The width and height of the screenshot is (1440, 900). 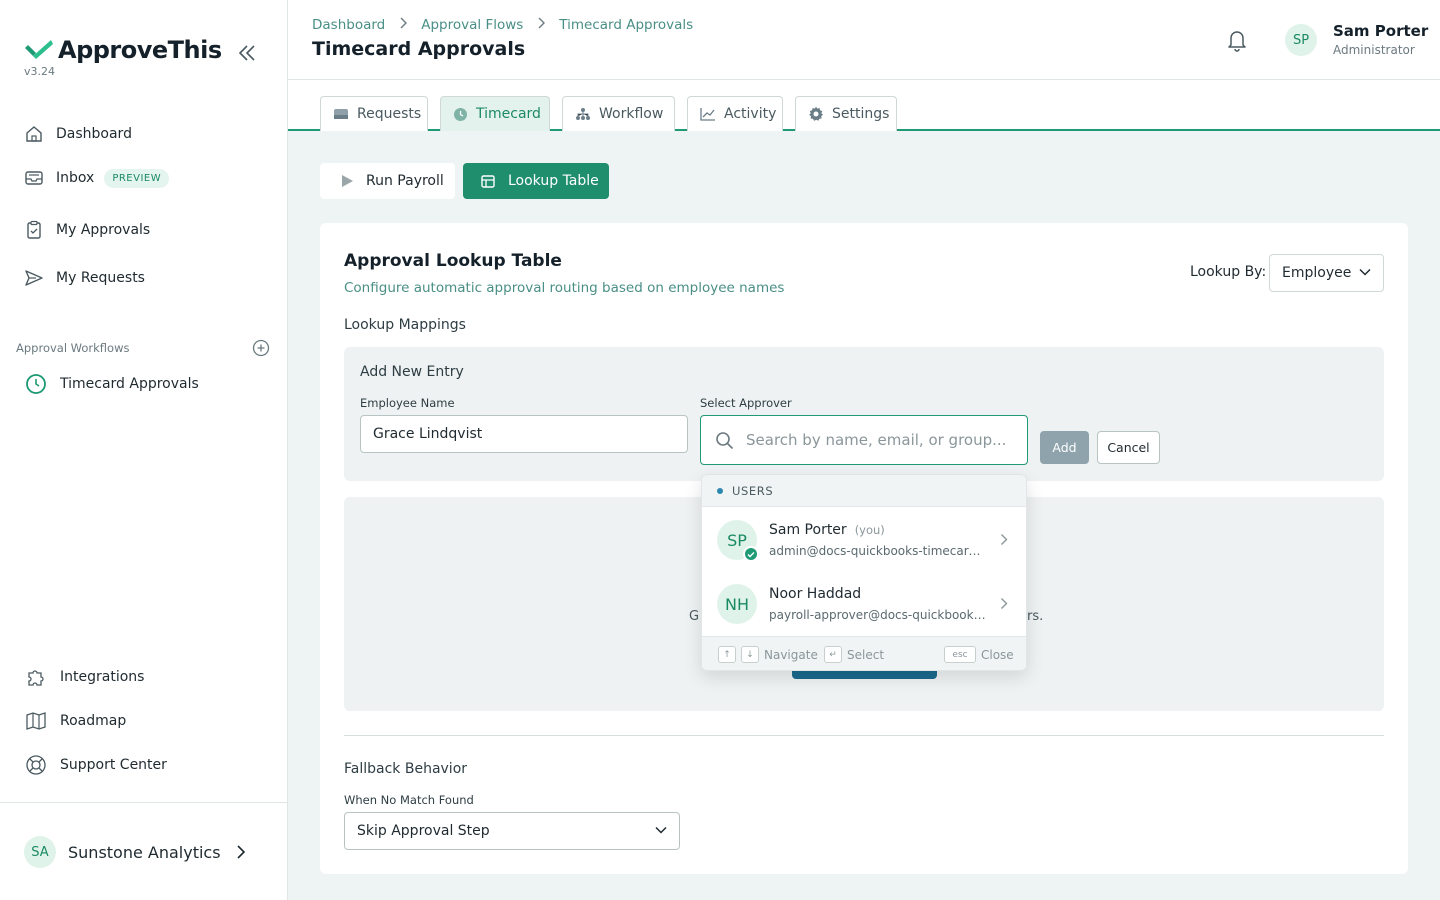 What do you see at coordinates (75, 178) in the screenshot?
I see `nav-inbox-label: Inbox` at bounding box center [75, 178].